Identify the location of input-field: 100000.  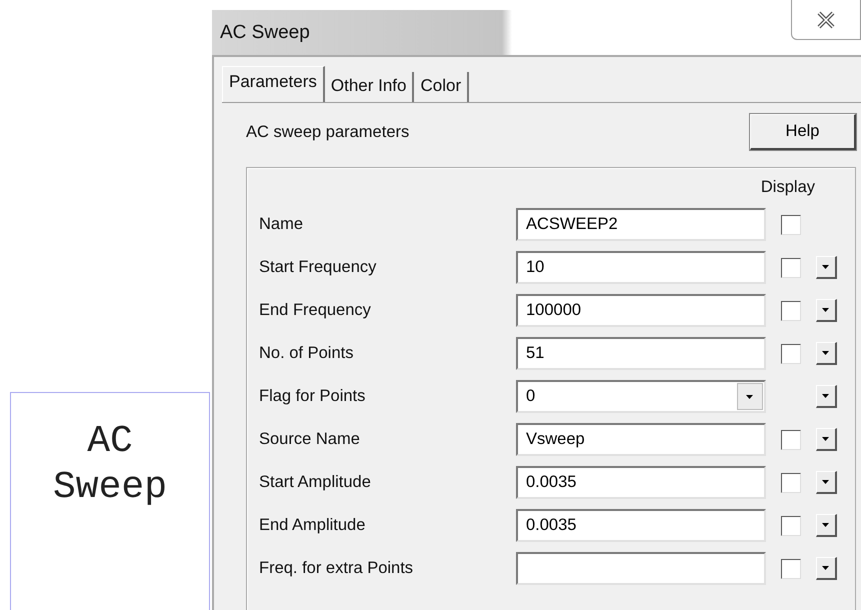
(641, 310).